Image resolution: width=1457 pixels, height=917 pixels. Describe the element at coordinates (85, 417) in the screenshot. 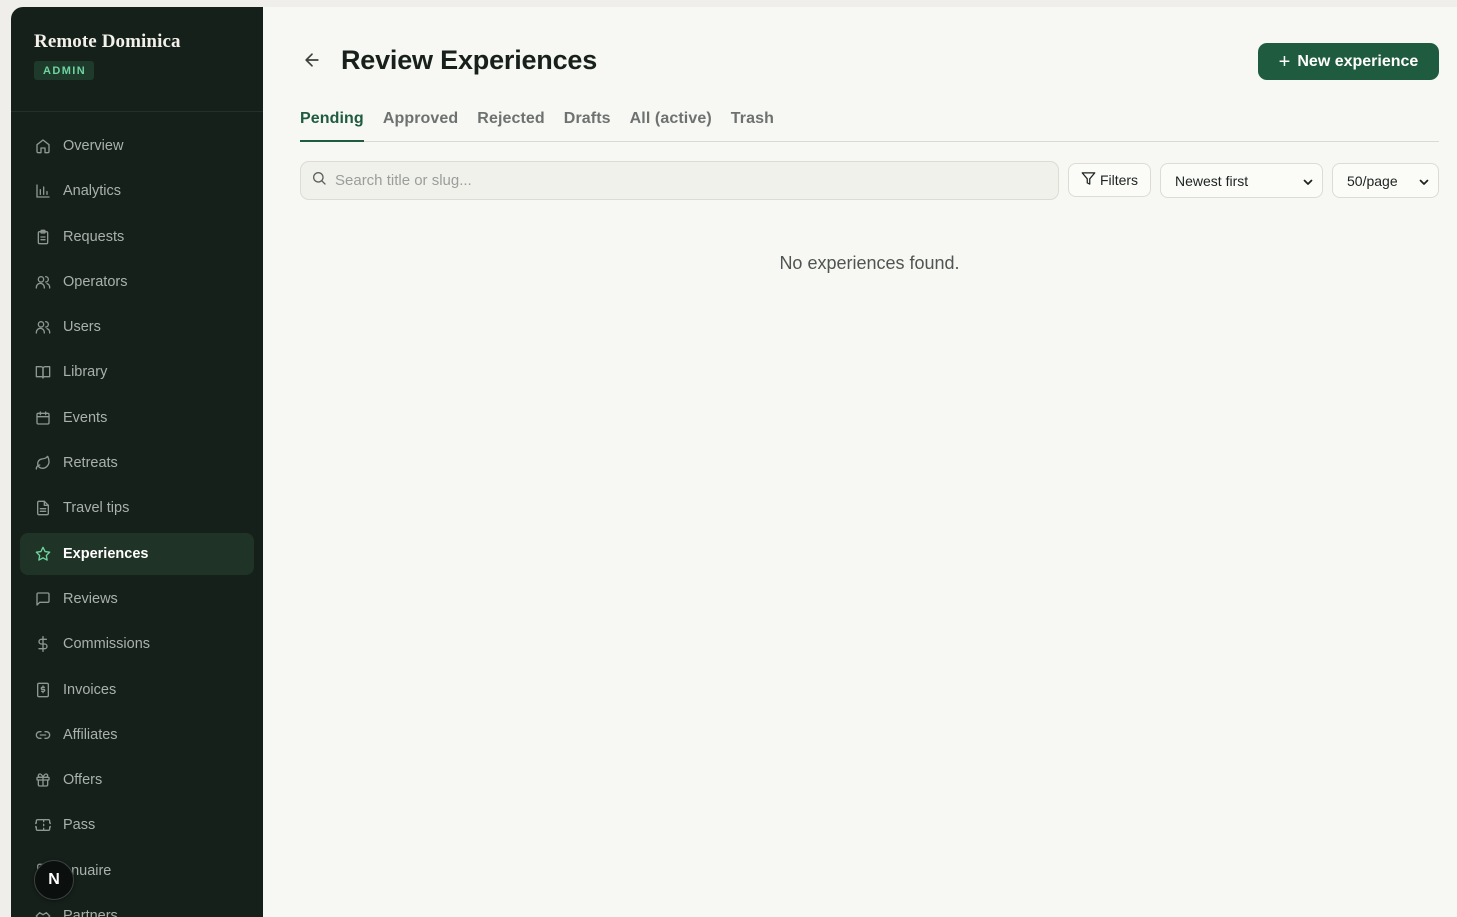

I see `sidebar-item-label: Events` at that location.